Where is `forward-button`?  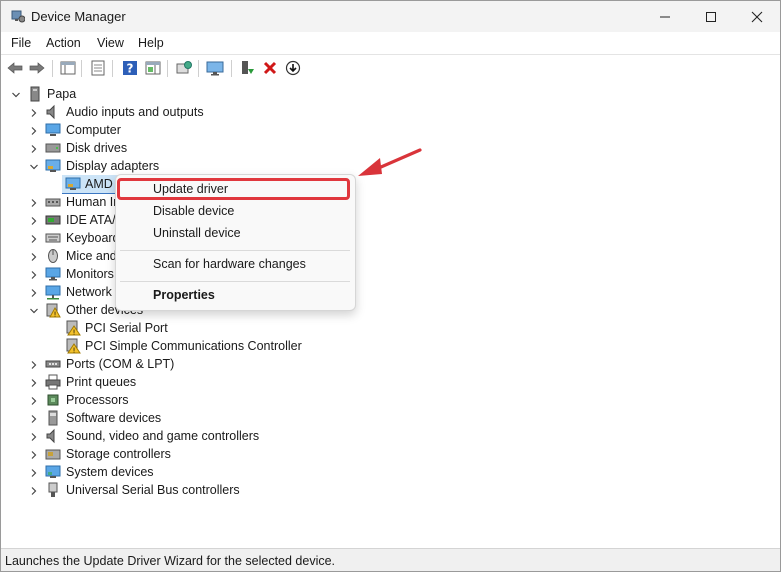 forward-button is located at coordinates (37, 68).